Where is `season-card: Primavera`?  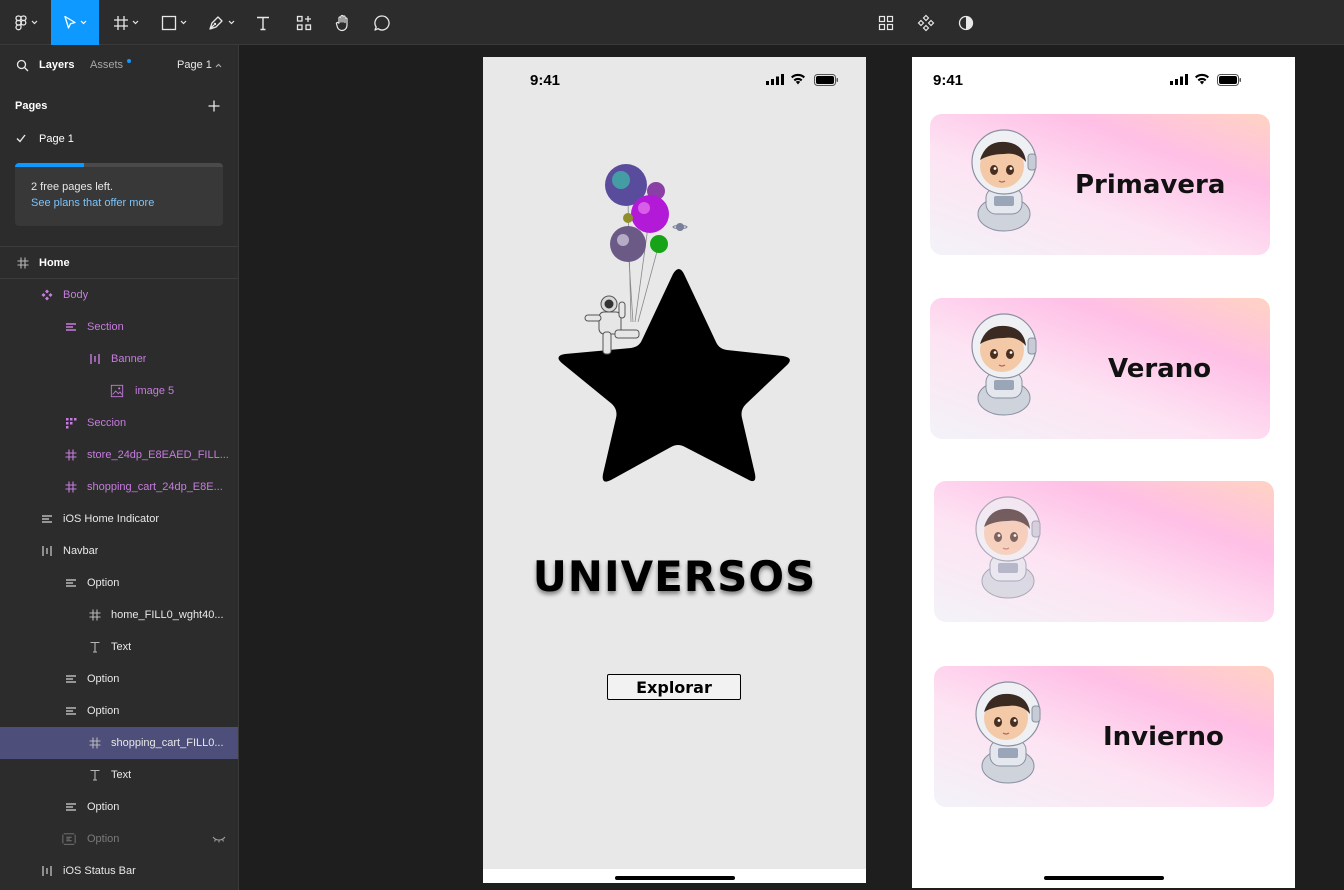 season-card: Primavera is located at coordinates (1100, 184).